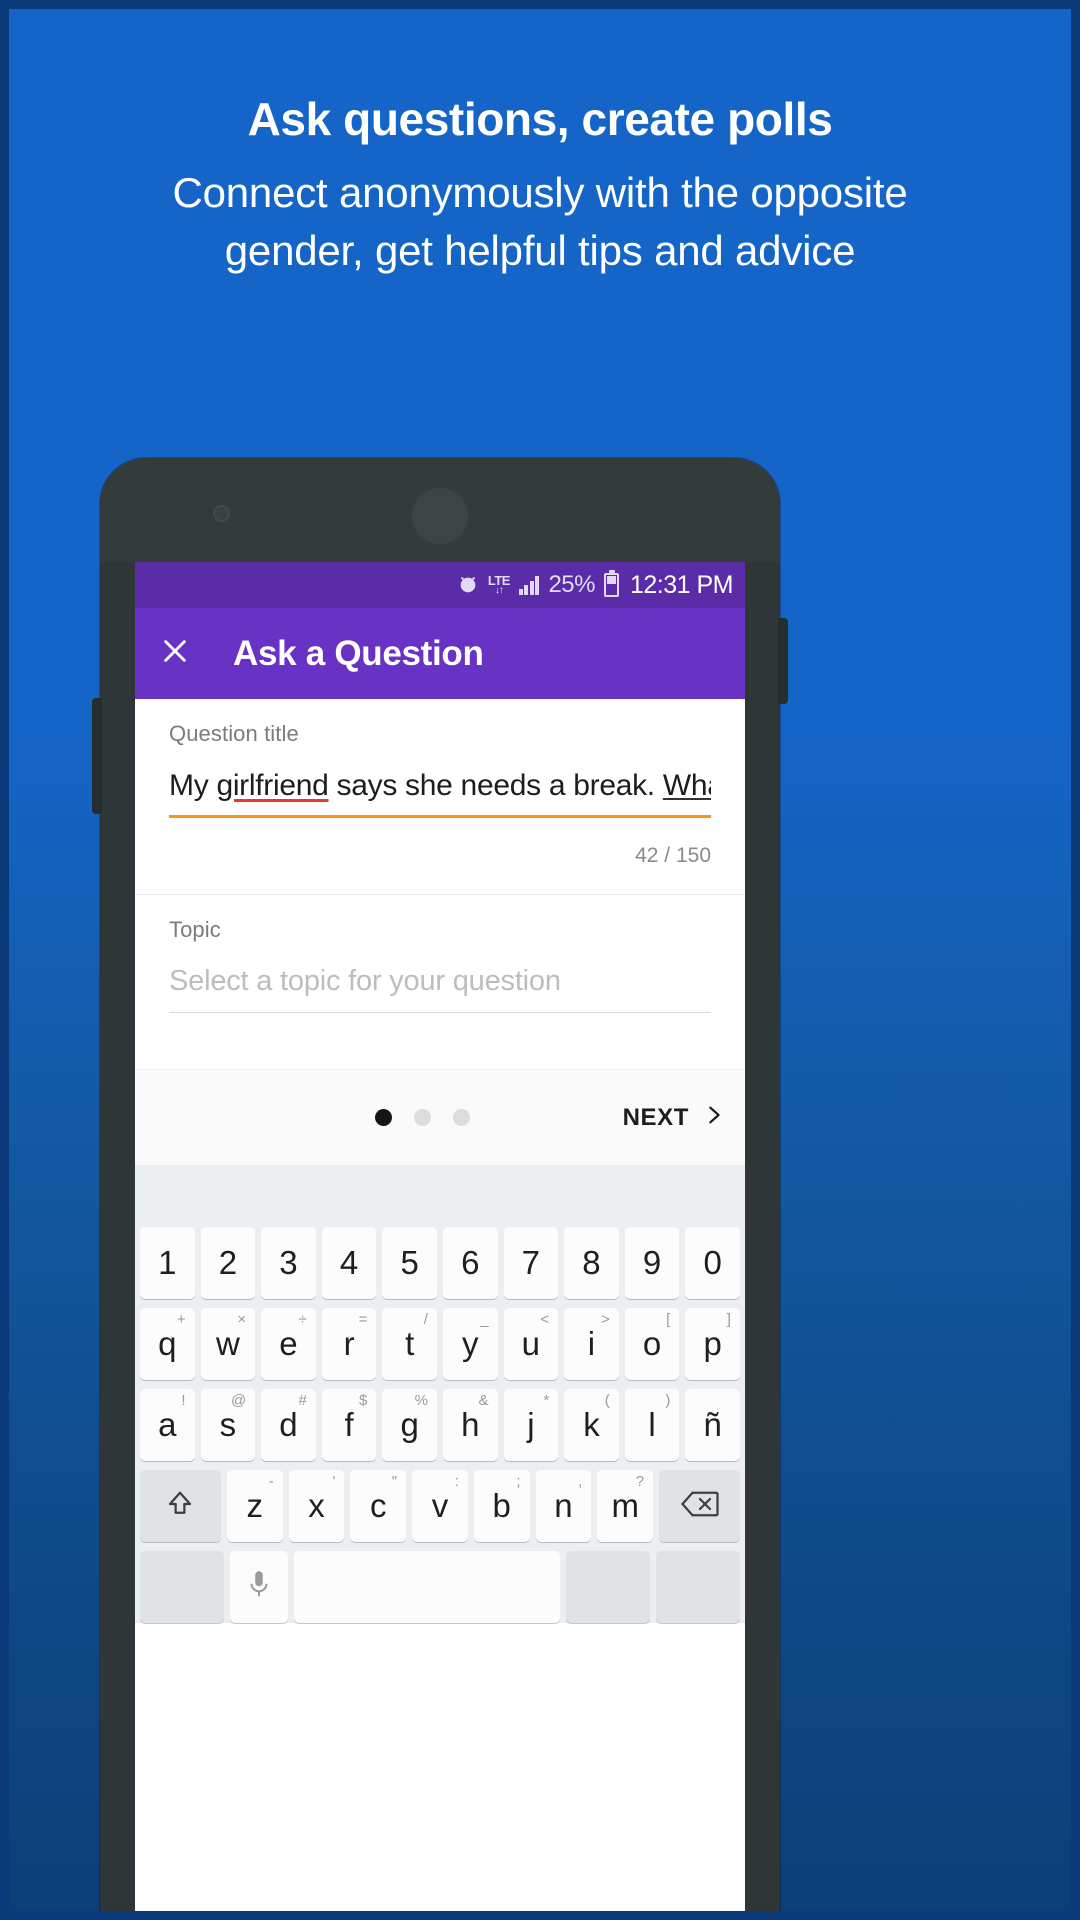 This screenshot has height=1920, width=1080. I want to click on key-p: ] p, so click(712, 1344).